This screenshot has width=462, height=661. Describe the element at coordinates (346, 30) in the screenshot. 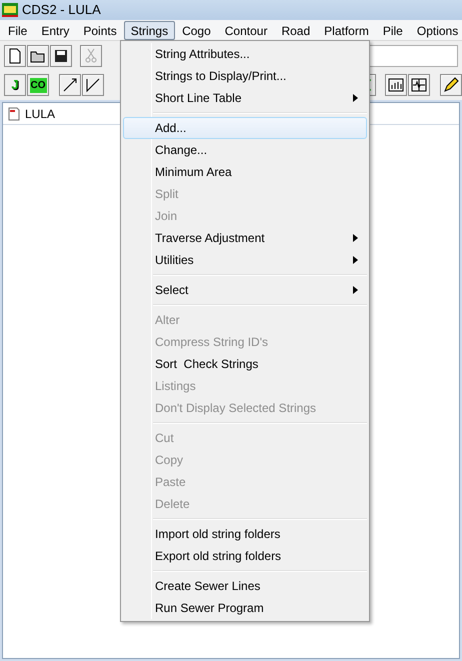

I see `menu-bar-item: Platform` at that location.